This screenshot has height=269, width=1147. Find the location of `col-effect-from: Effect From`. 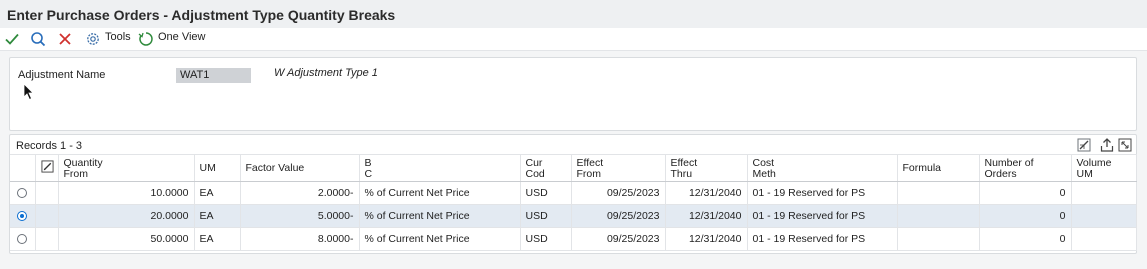

col-effect-from: Effect From is located at coordinates (618, 168).